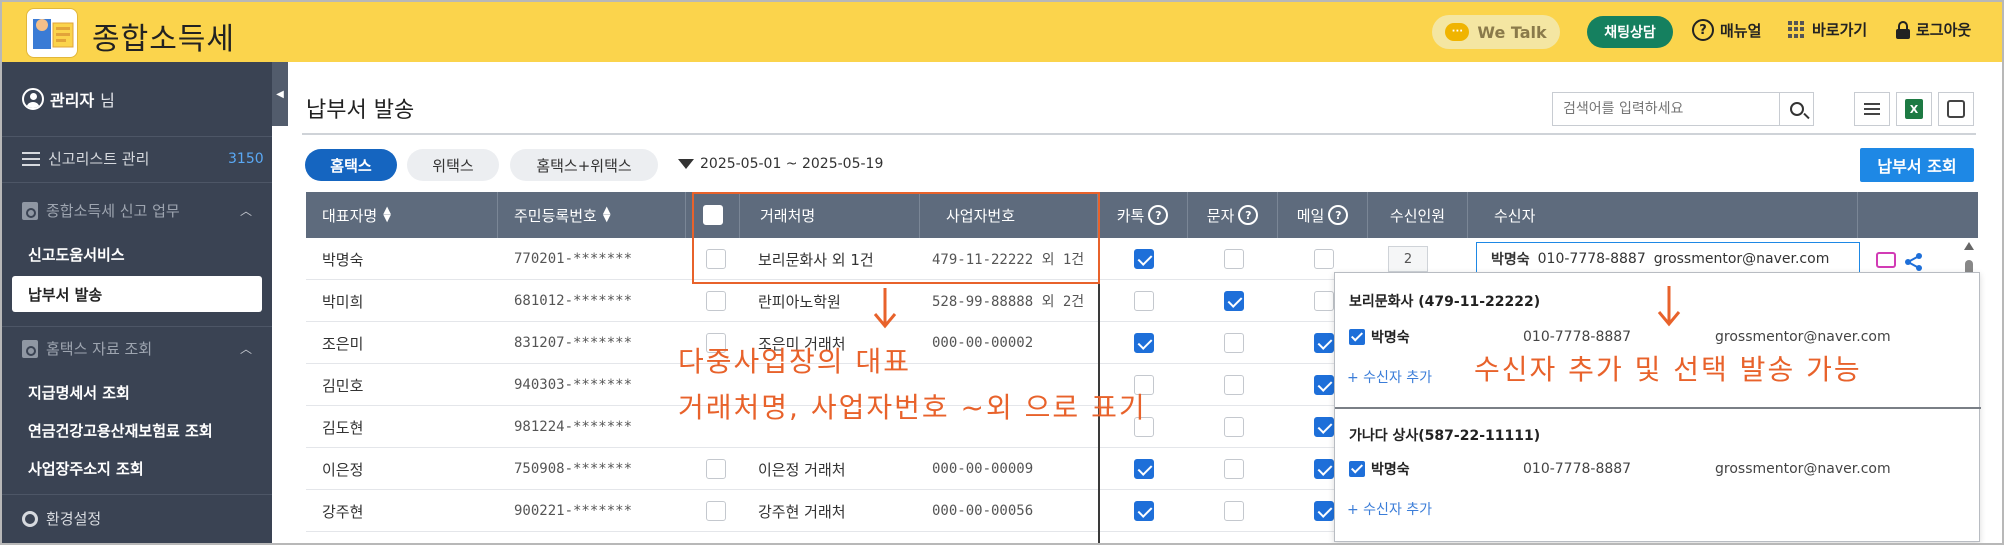 This screenshot has width=2004, height=545. Describe the element at coordinates (142, 348) in the screenshot. I see `sidebar-group-hometax: 홈택스 자료 조회 ︿` at that location.